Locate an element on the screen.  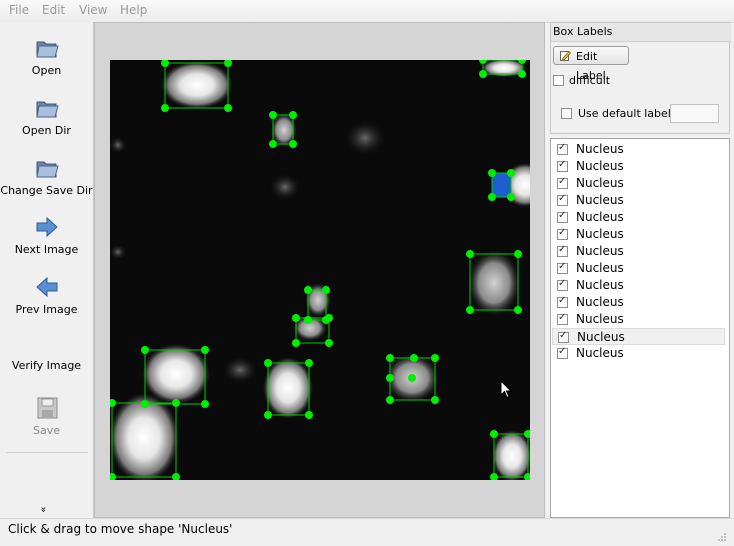
toolbar-divider is located at coordinates (47, 452).